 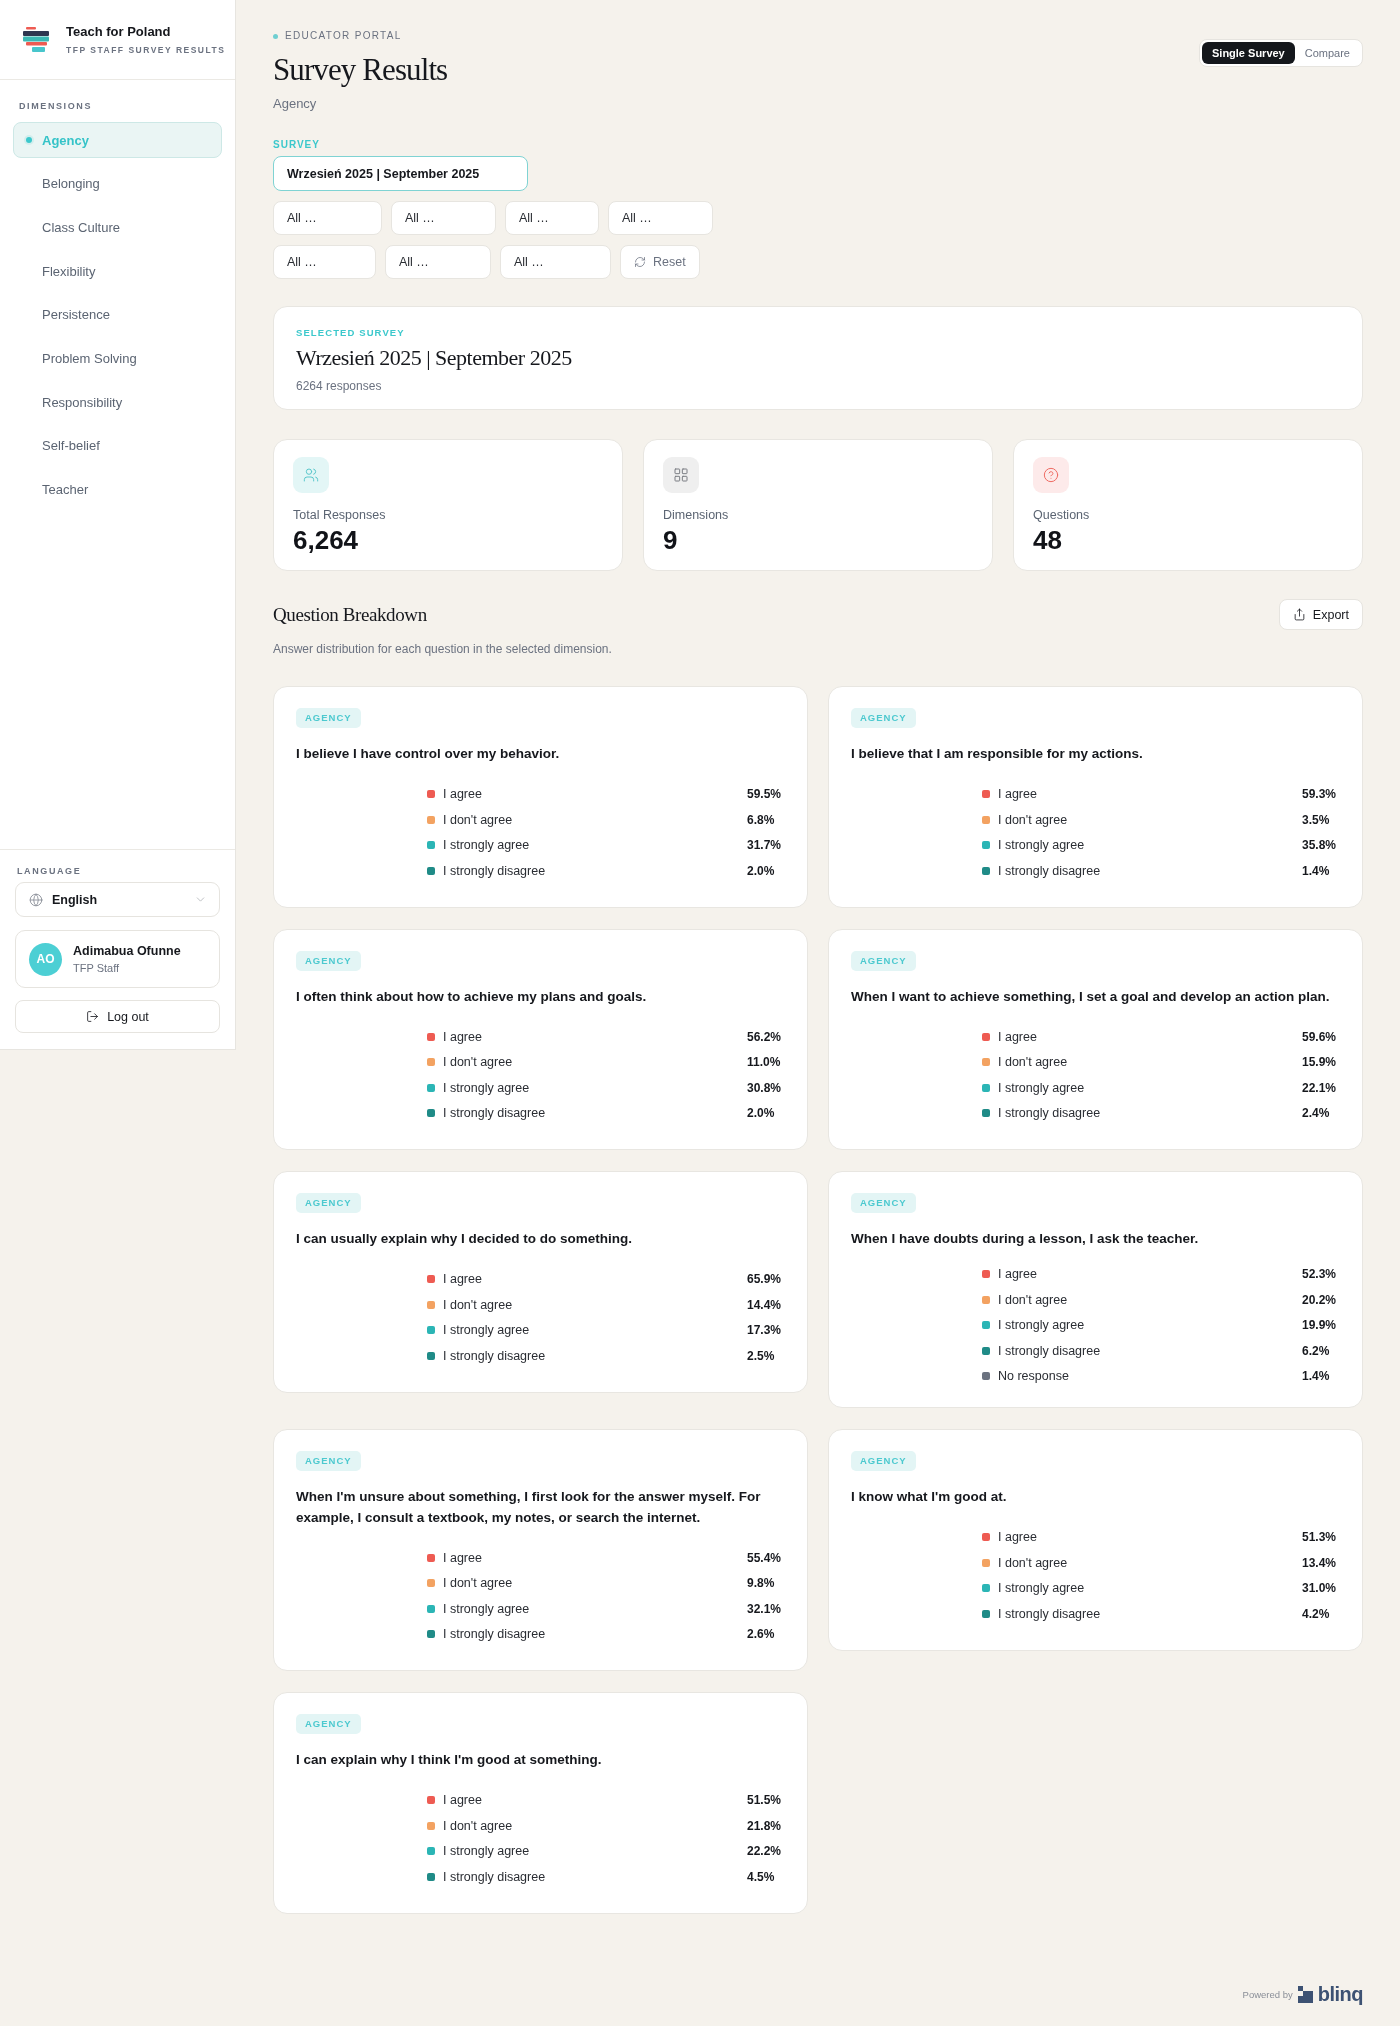 What do you see at coordinates (1305, 1994) in the screenshot?
I see `square-logo-icon` at bounding box center [1305, 1994].